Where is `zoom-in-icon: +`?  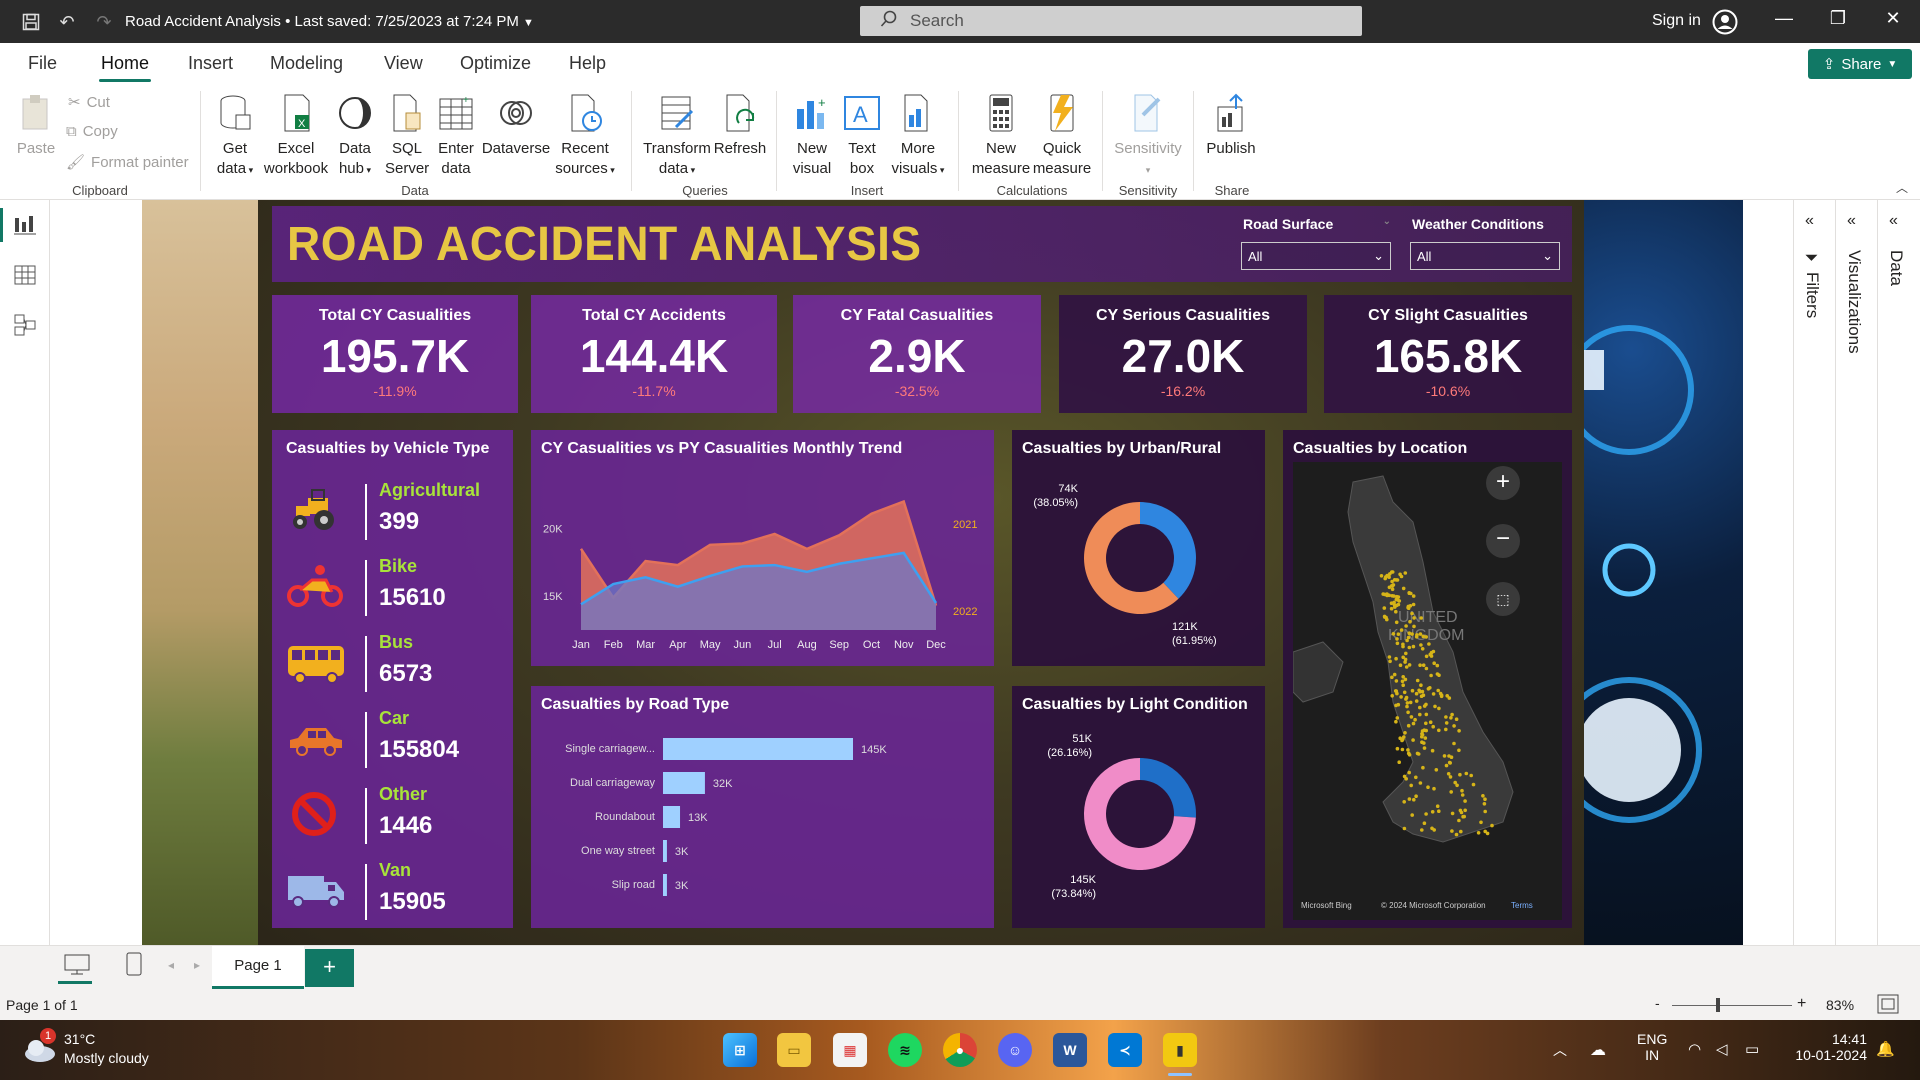 zoom-in-icon: + is located at coordinates (1503, 483).